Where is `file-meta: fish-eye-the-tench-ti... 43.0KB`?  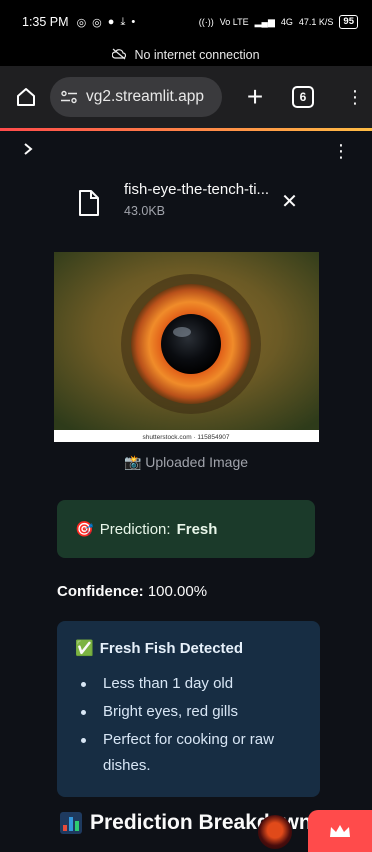 file-meta: fish-eye-the-tench-ti... 43.0KB is located at coordinates (196, 199).